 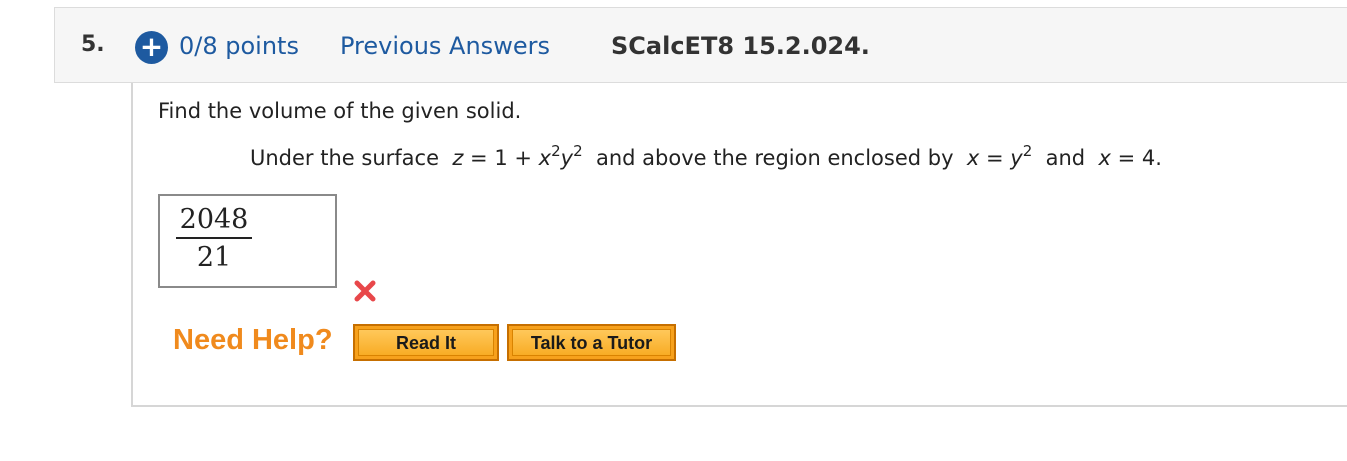 I want to click on expand-plus-icon: +, so click(x=151, y=47).